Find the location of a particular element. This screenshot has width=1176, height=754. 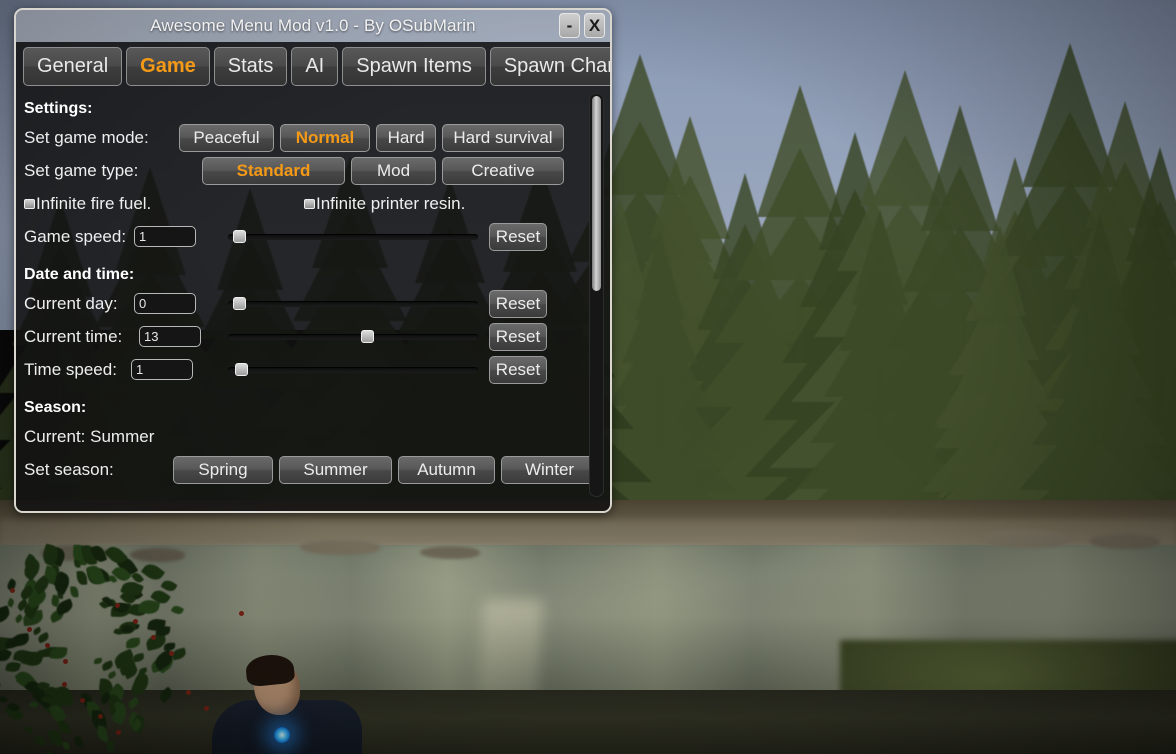

time-speed-slider is located at coordinates (353, 369).